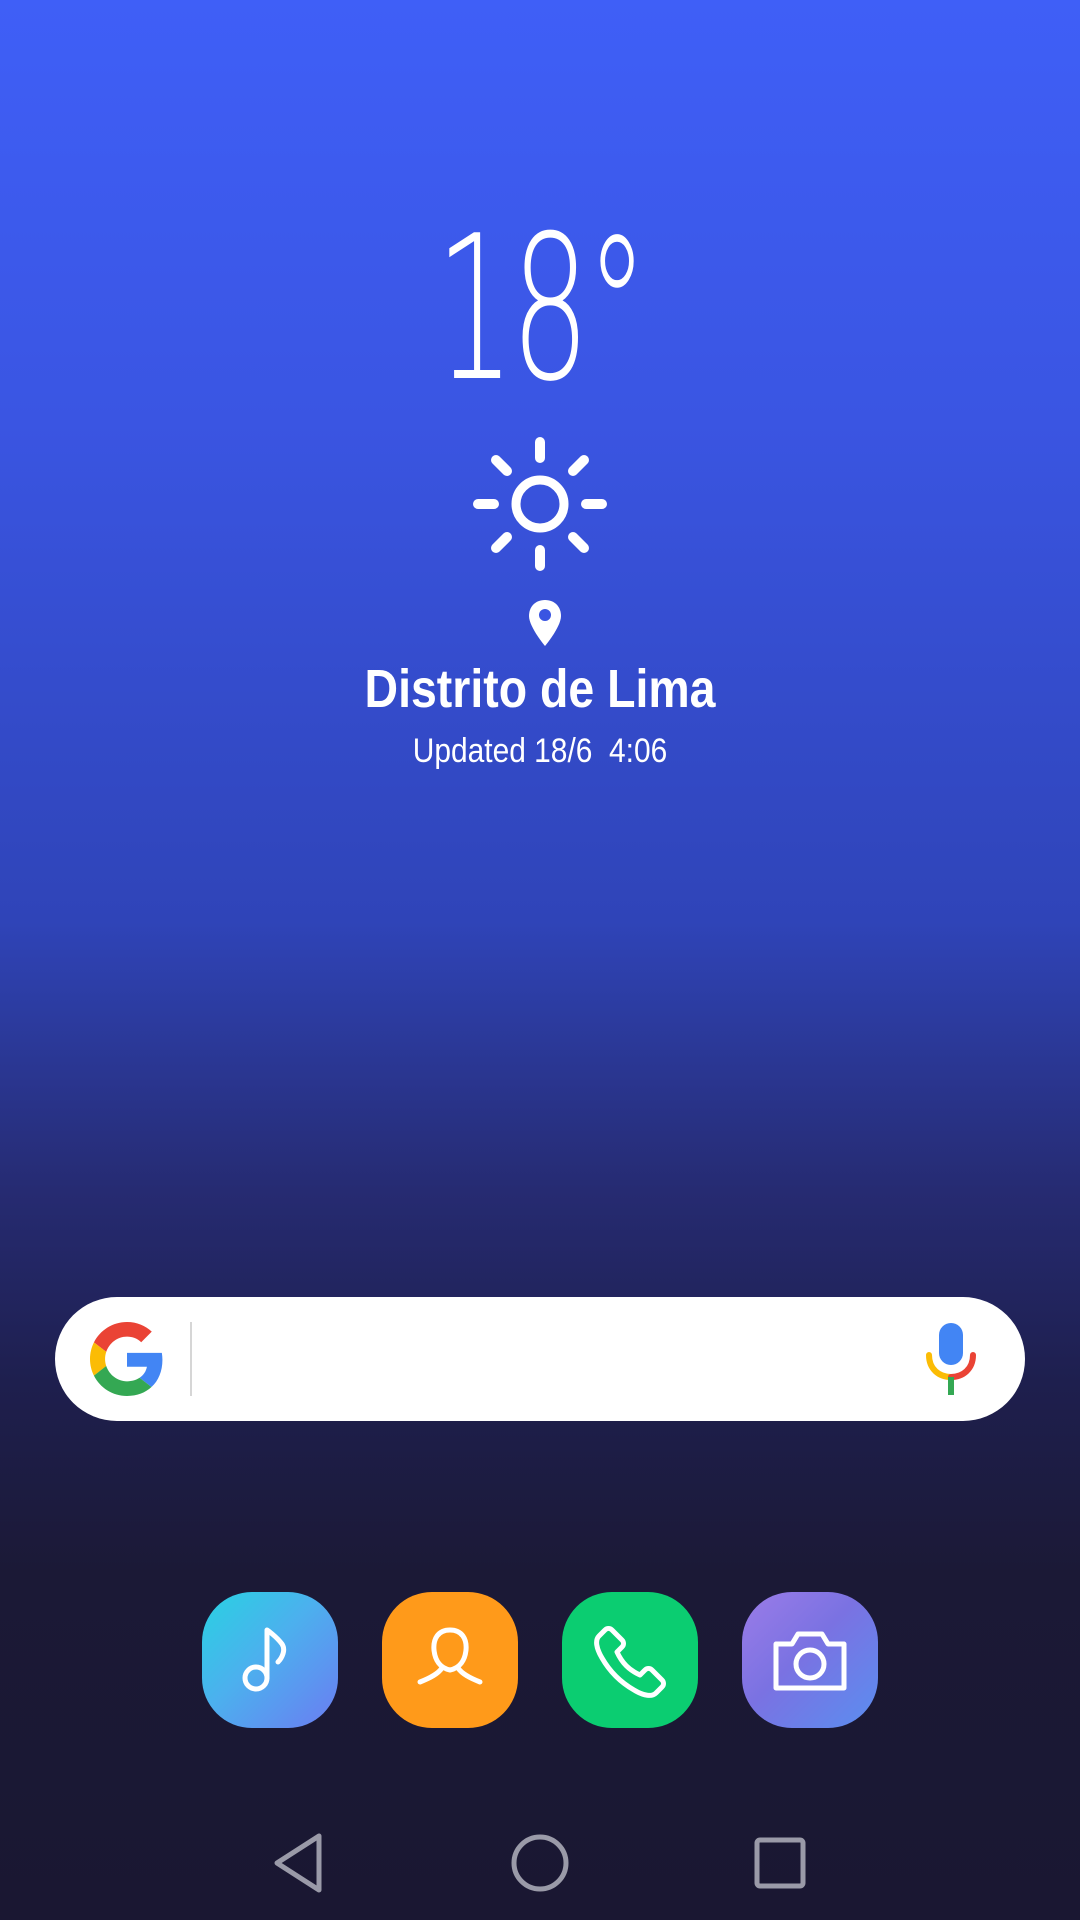 This screenshot has width=1080, height=1920. Describe the element at coordinates (780, 1863) in the screenshot. I see `recents-square-icon` at that location.